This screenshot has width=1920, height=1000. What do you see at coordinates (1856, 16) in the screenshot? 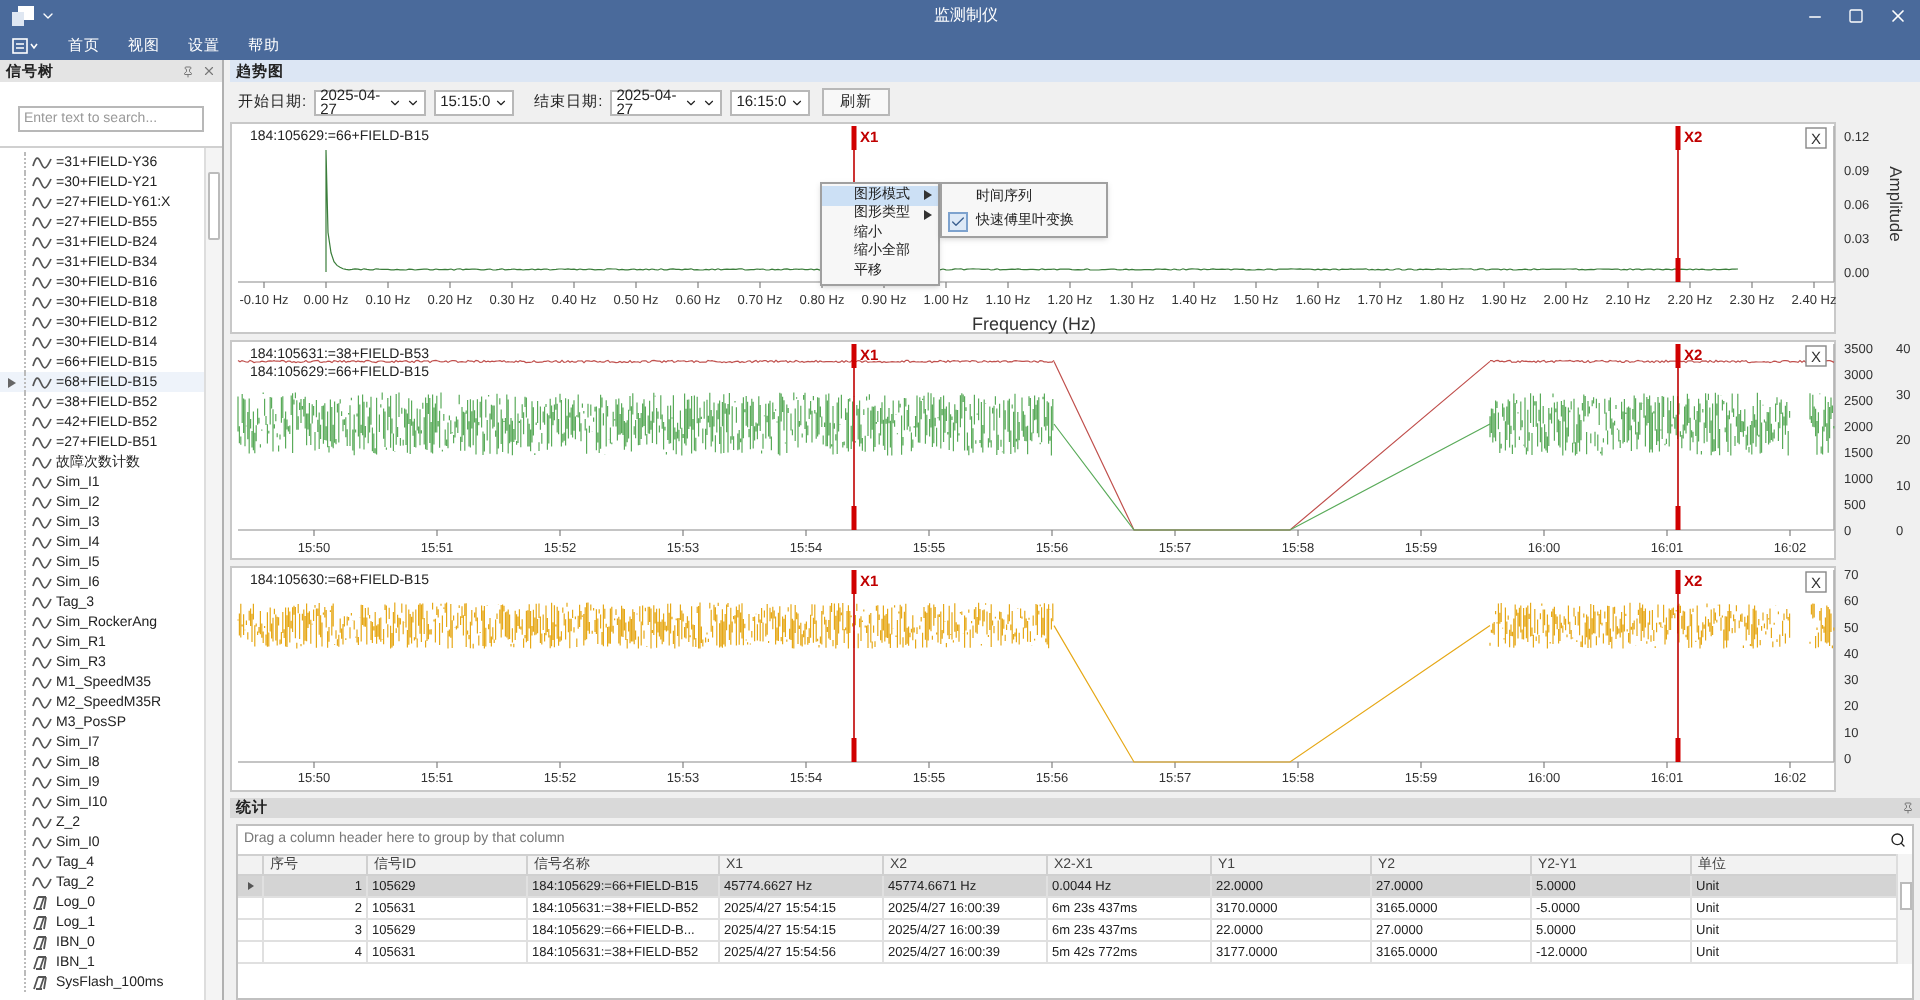
I see `maximize-icon` at bounding box center [1856, 16].